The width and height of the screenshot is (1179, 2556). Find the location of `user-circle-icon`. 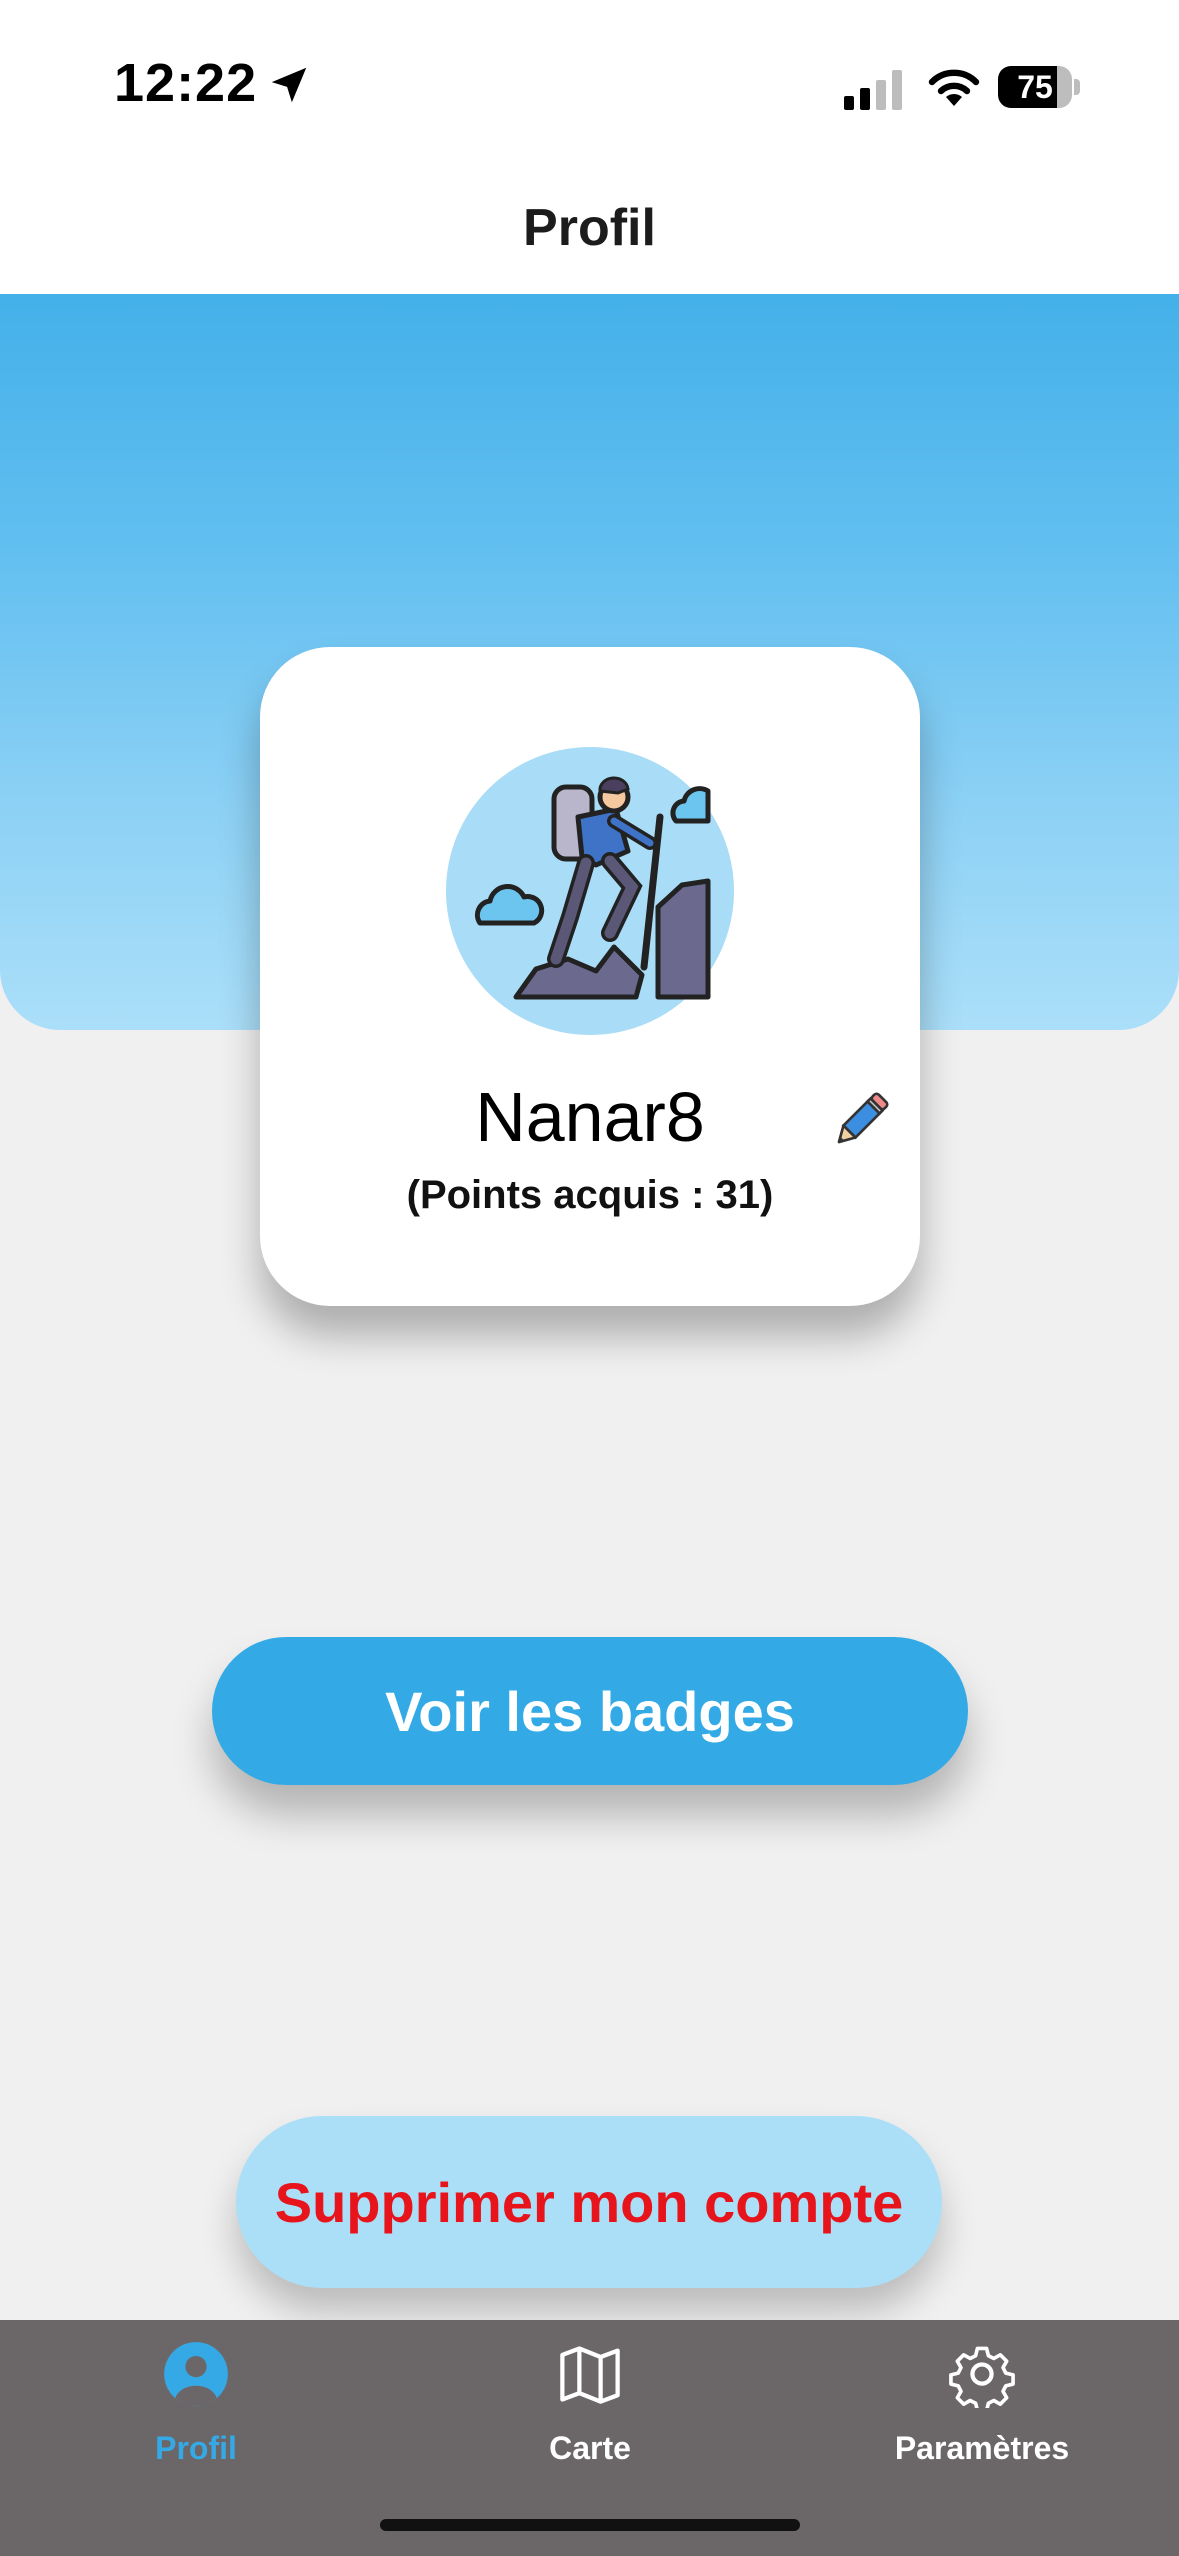

user-circle-icon is located at coordinates (196, 2374).